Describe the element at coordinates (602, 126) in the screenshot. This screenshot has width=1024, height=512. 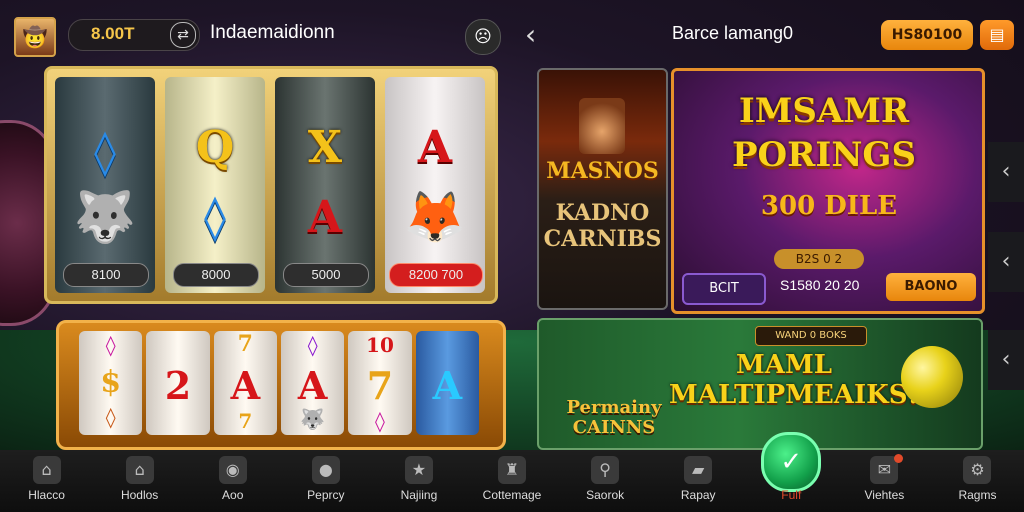
I see `cowboy-character-image` at that location.